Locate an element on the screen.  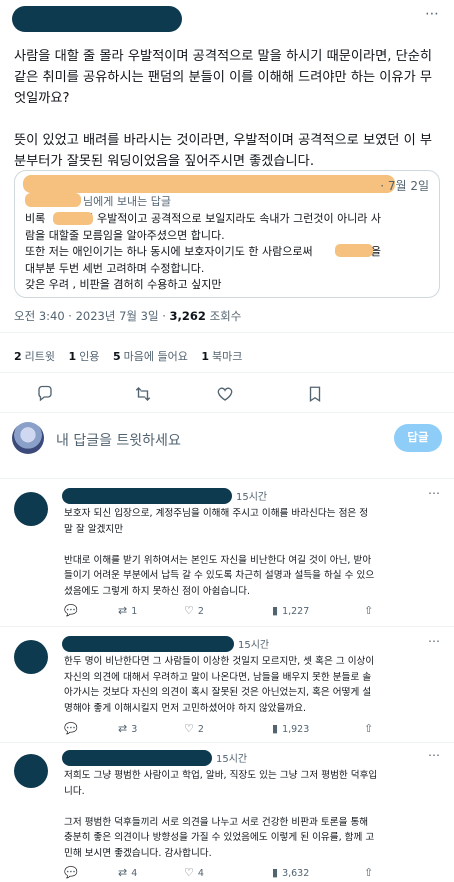
tweet-stats: 2 리트윗 1 인용 5 마음에 들어요 1 북마크 is located at coordinates (133, 356).